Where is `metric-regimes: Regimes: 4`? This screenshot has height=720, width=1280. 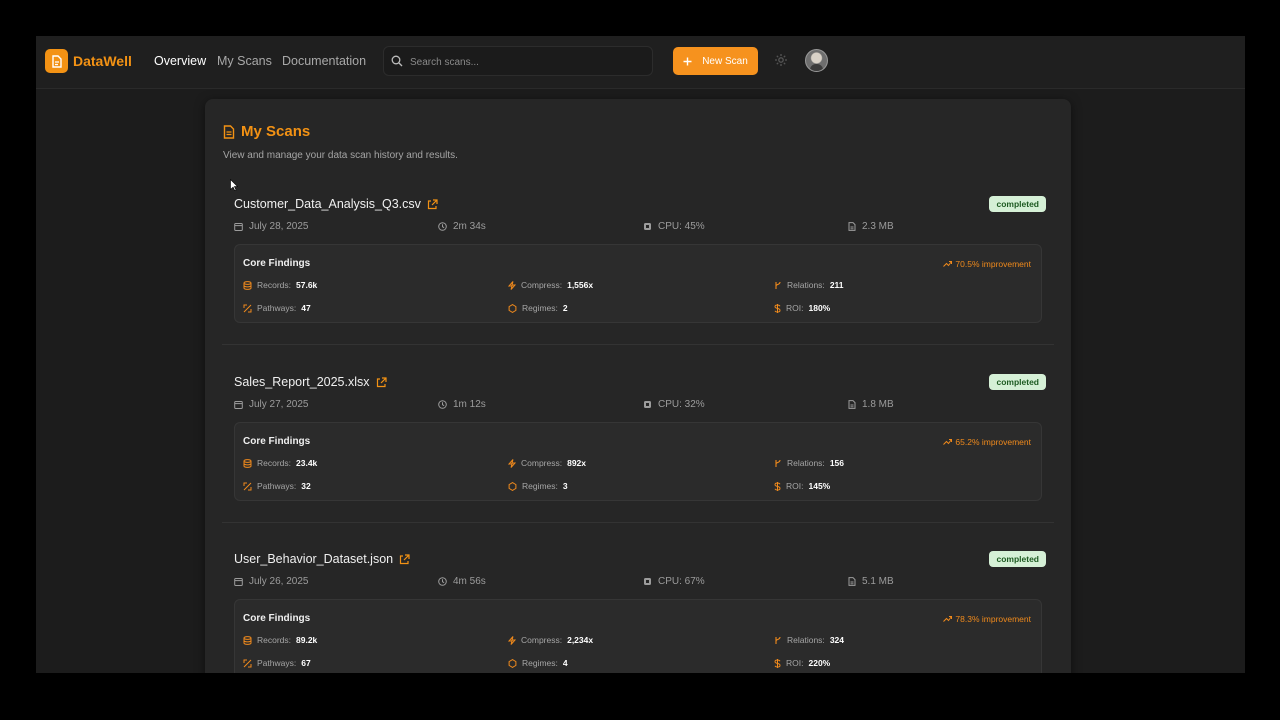
metric-regimes: Regimes: 4 is located at coordinates (538, 663).